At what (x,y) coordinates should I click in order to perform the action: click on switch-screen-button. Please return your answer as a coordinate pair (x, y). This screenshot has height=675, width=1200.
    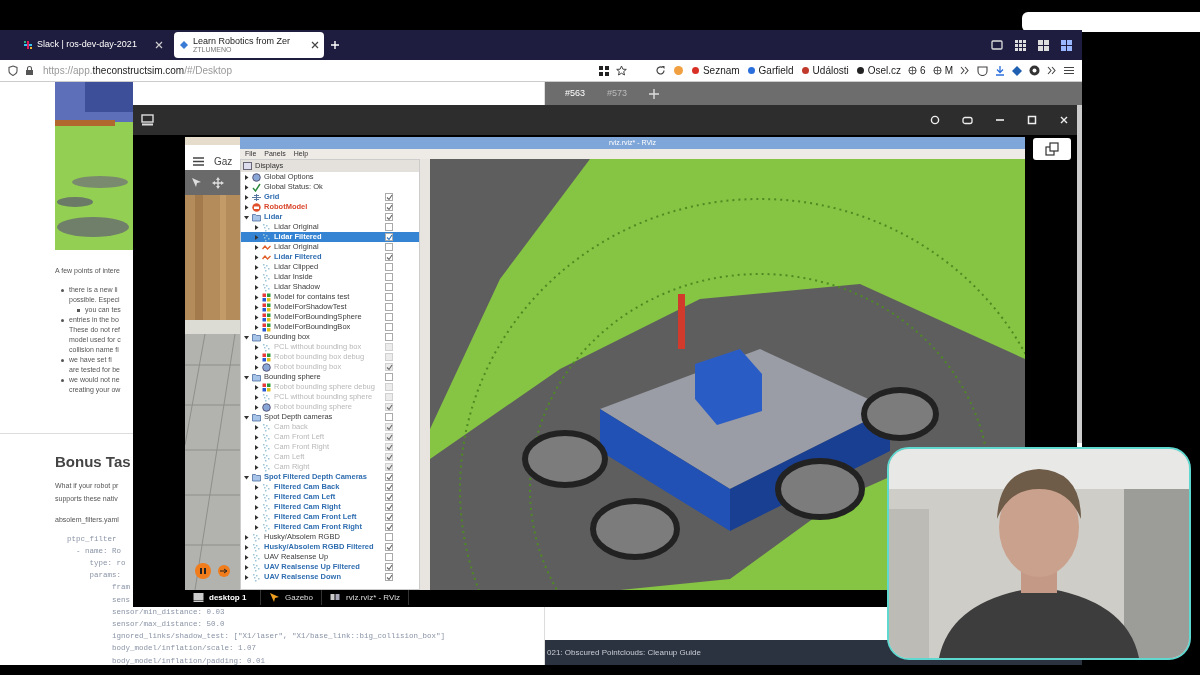
    Looking at the image, I should click on (1052, 149).